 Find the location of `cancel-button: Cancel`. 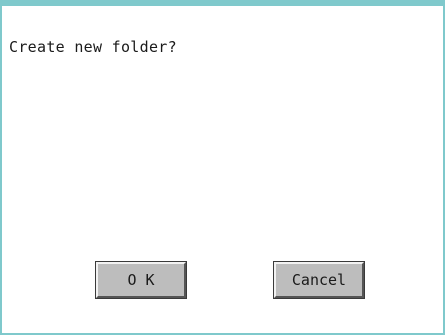

cancel-button: Cancel is located at coordinates (319, 280).